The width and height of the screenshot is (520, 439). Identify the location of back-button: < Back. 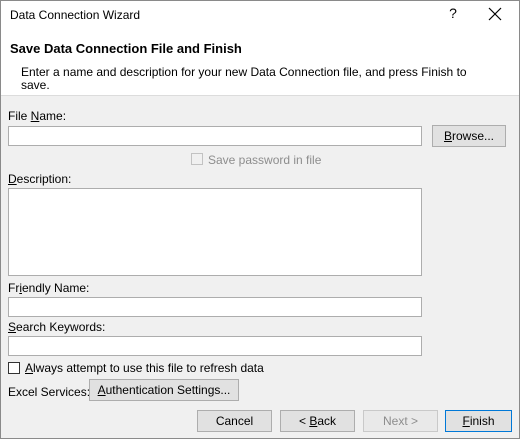
(317, 421).